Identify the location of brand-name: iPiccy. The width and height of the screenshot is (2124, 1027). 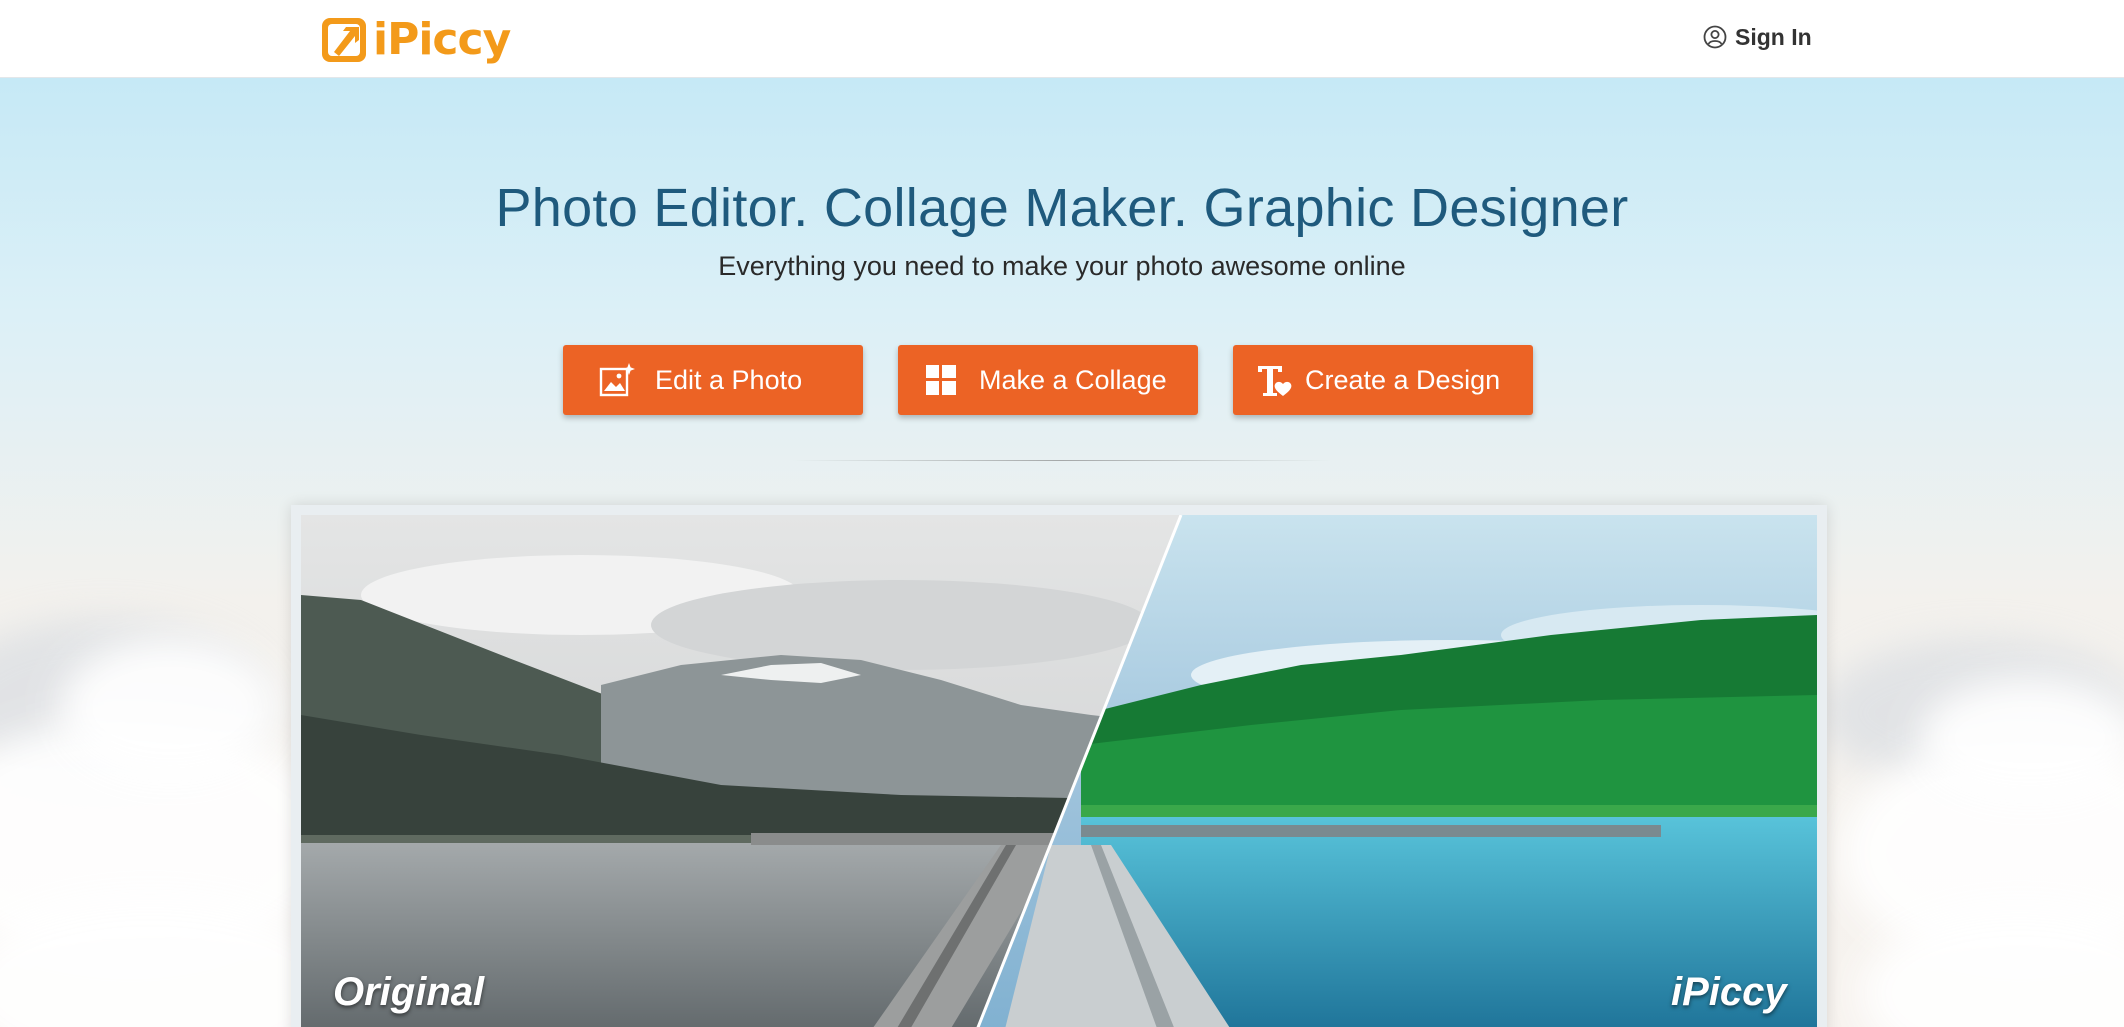
(442, 39).